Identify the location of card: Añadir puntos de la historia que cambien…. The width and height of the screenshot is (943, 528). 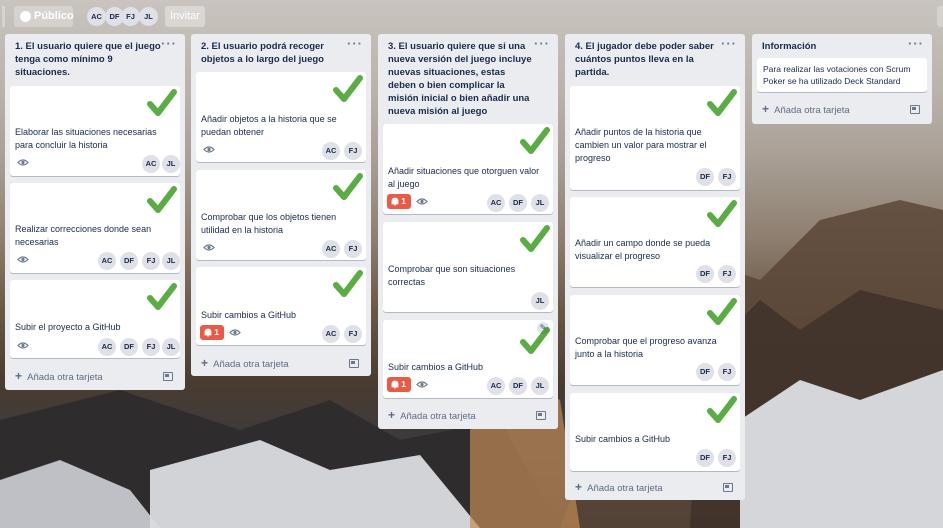
(655, 138).